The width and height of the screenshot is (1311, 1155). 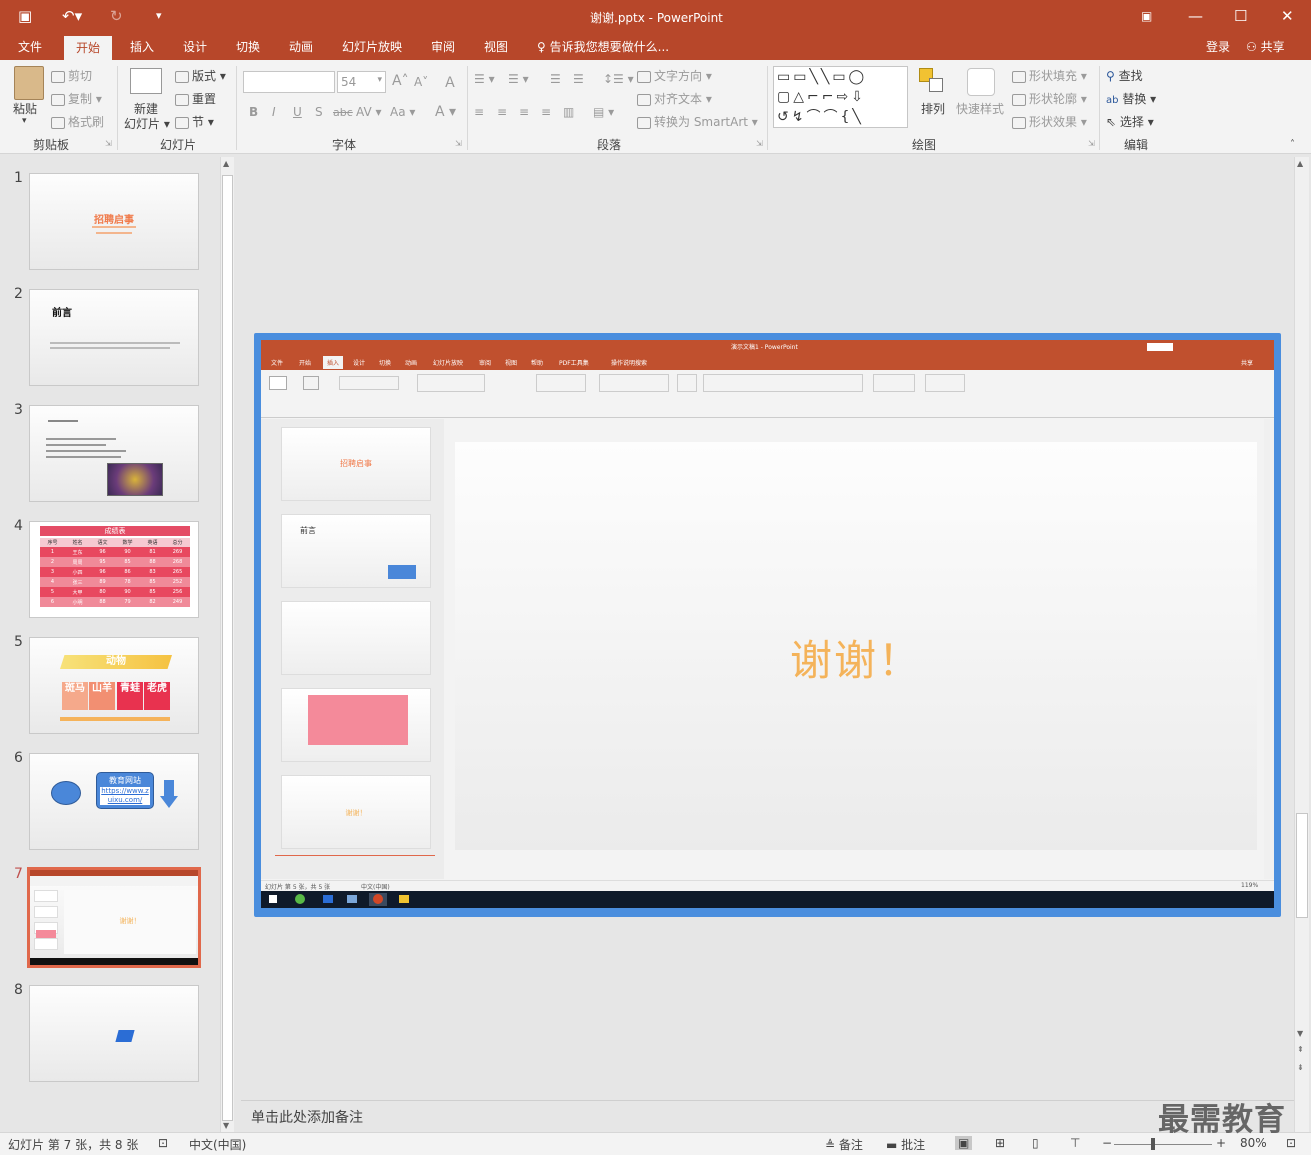 What do you see at coordinates (1240, 16) in the screenshot?
I see `maximize-icon: ☐` at bounding box center [1240, 16].